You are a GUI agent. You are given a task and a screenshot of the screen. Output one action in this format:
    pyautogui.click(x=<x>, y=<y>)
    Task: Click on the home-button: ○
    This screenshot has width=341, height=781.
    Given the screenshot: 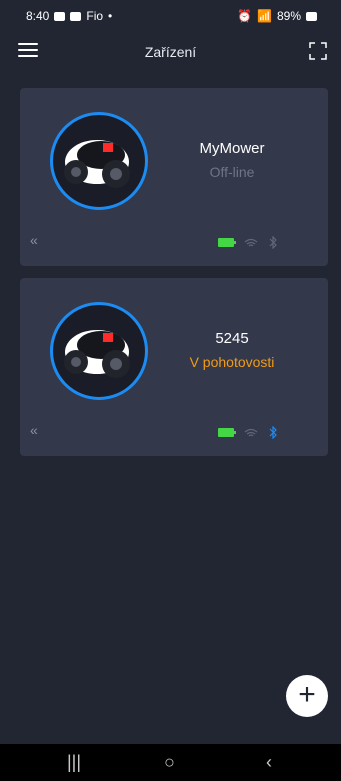 What is the action you would take?
    pyautogui.click(x=169, y=762)
    